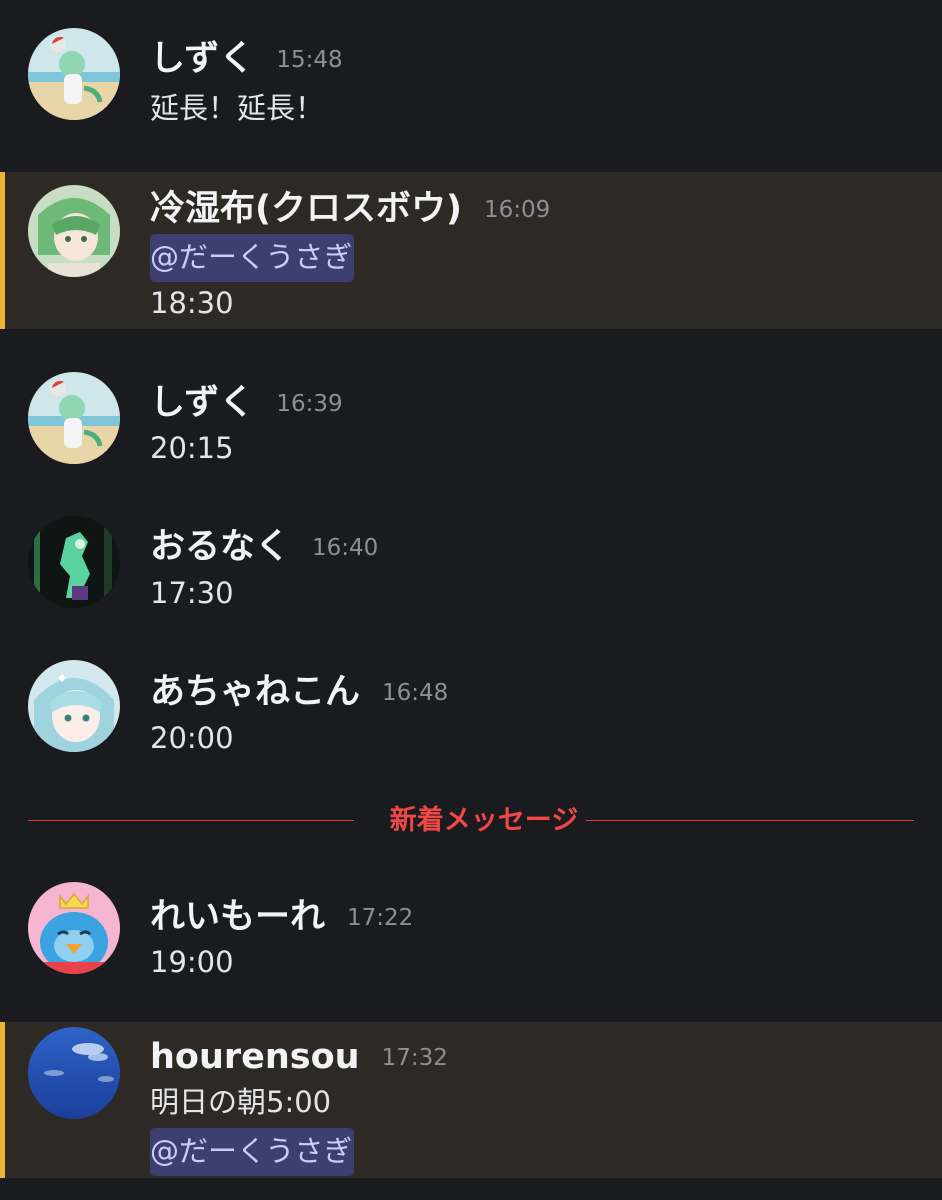 This screenshot has height=1200, width=942. I want to click on username: しずく 16:39, so click(246, 403).